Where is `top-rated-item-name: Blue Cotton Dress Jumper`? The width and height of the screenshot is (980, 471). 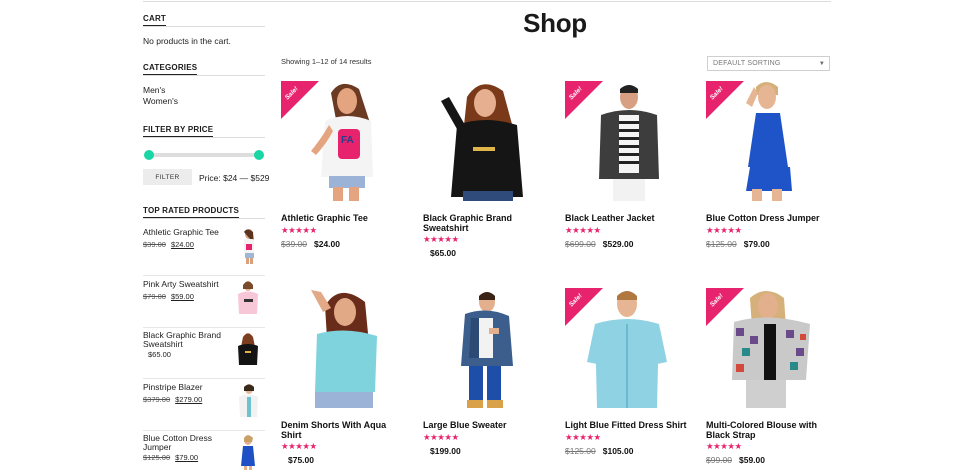
top-rated-item-name: Blue Cotton Dress Jumper is located at coordinates (186, 442).